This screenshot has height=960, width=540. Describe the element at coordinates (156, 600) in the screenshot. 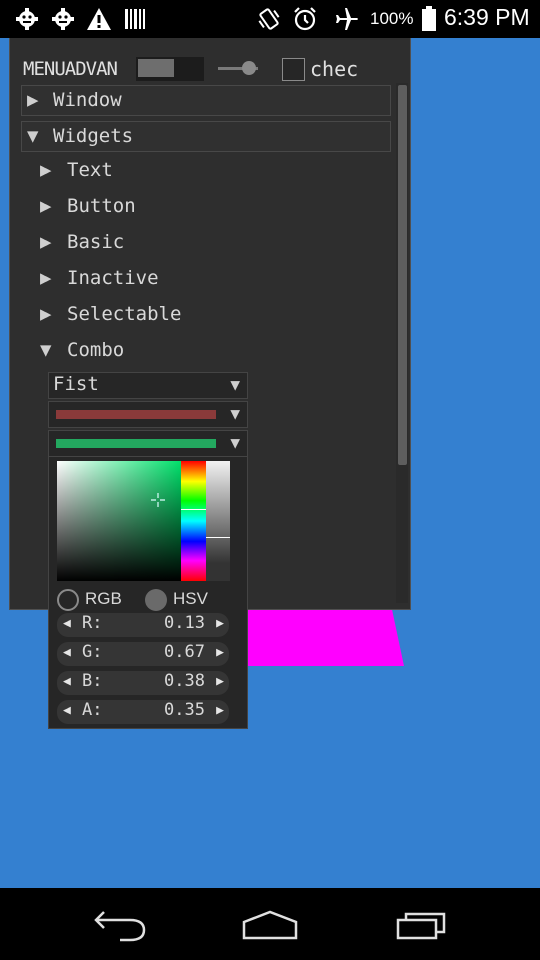

I see `radio-hsv` at that location.